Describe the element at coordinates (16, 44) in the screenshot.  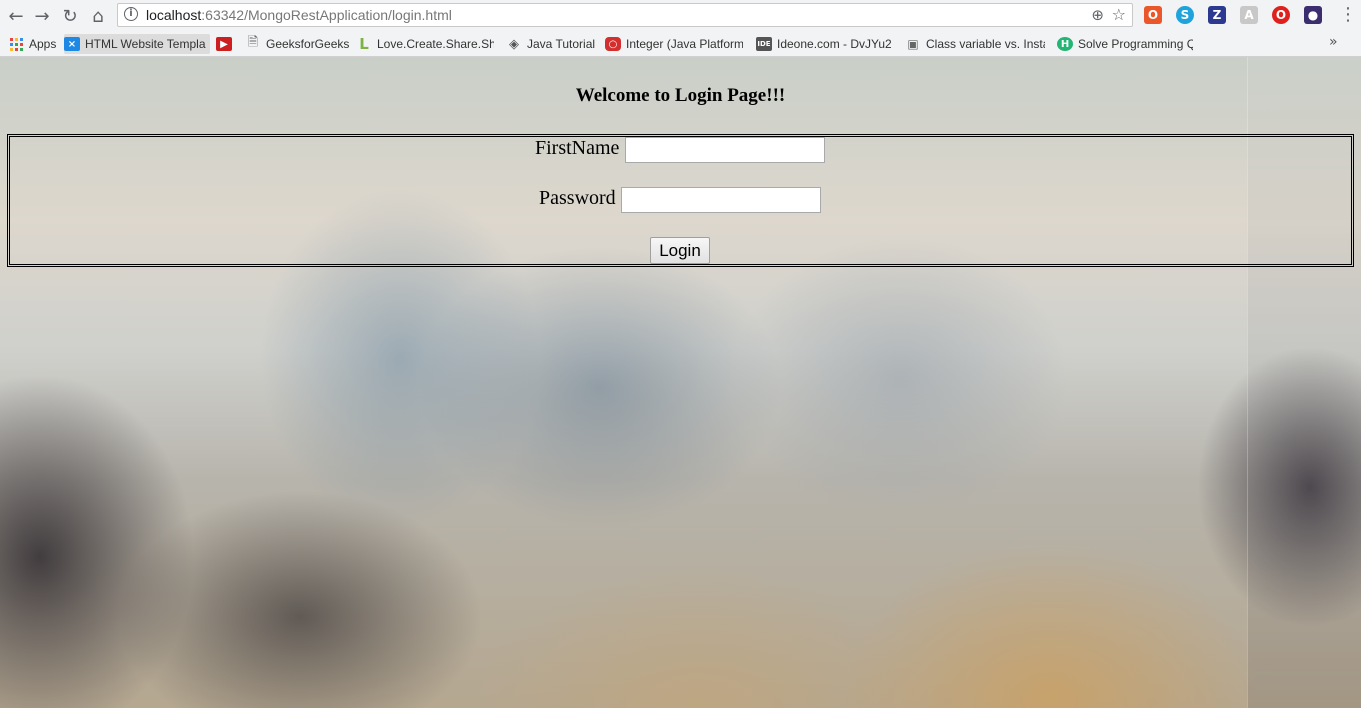
I see `apps-grid-icon` at that location.